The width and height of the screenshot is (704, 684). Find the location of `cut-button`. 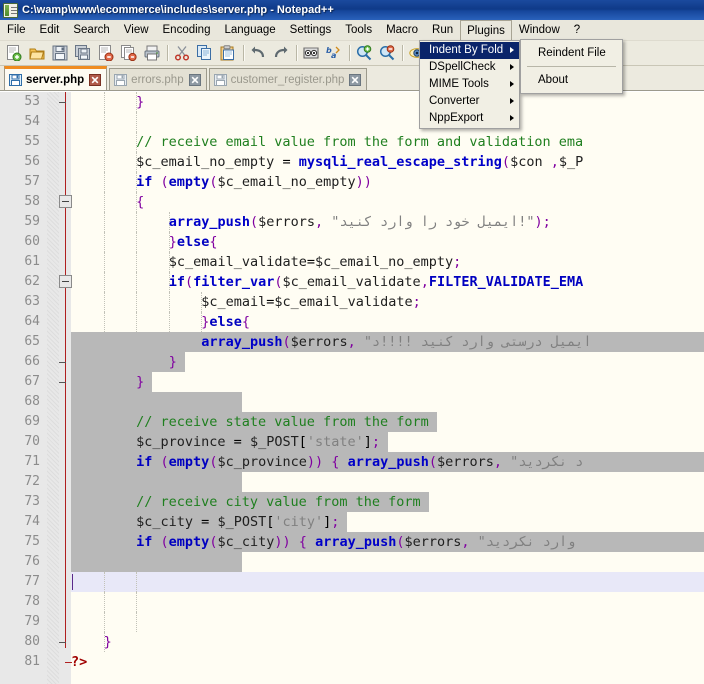

cut-button is located at coordinates (182, 53).